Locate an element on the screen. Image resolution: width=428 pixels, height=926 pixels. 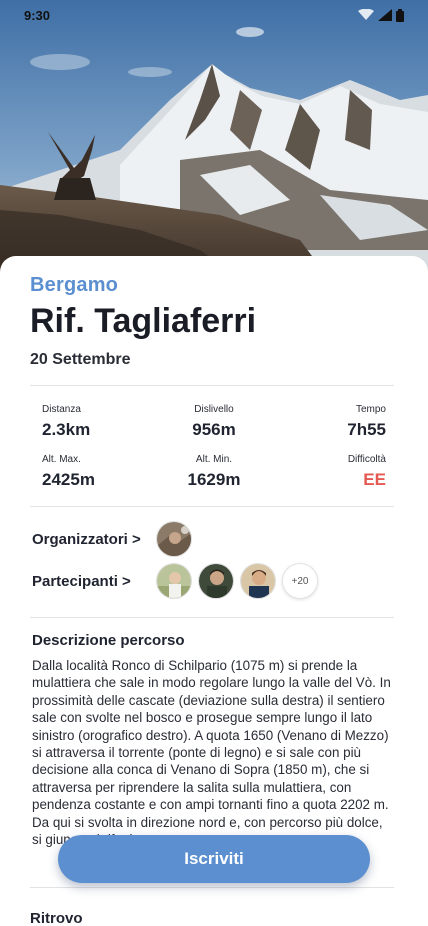
stat-value: 2425m is located at coordinates (68, 479).